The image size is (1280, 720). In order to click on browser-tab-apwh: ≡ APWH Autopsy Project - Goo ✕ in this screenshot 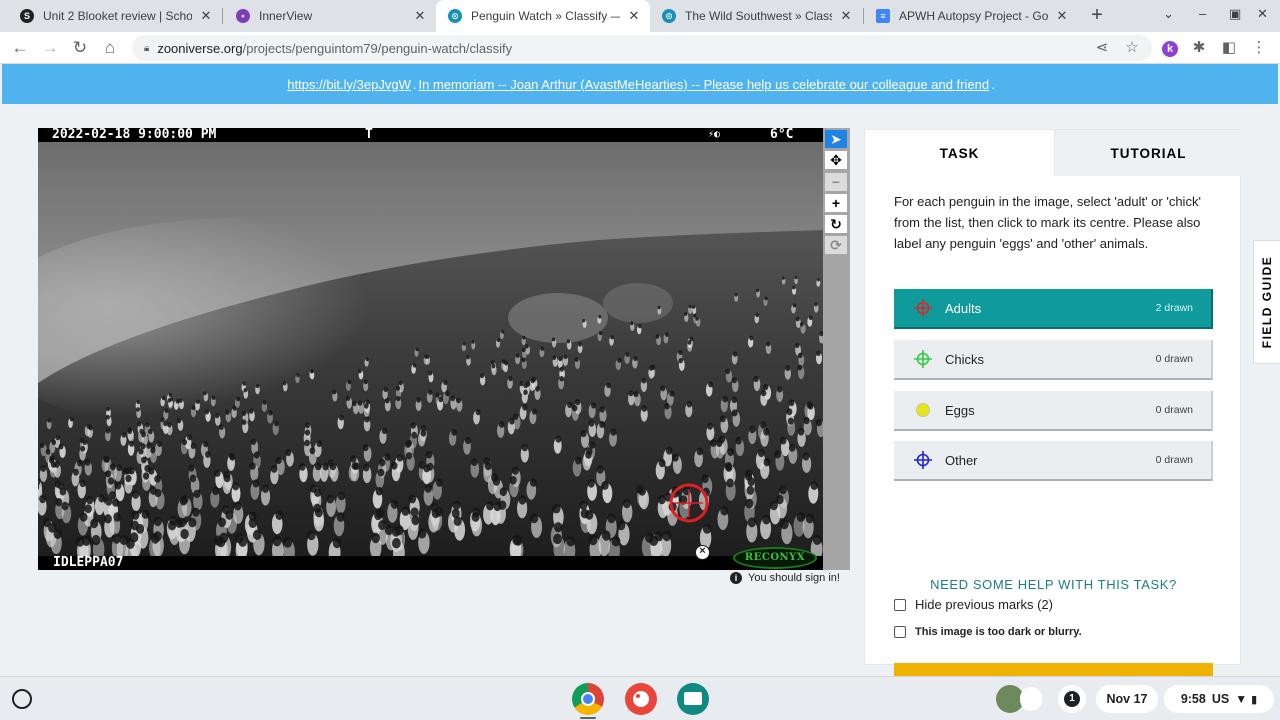, I will do `click(971, 16)`.